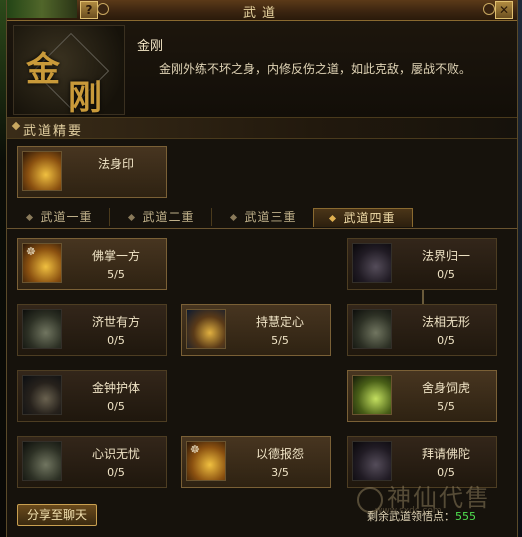 Image resolution: width=522 pixels, height=537 pixels. Describe the element at coordinates (43, 70) in the screenshot. I see `emblem-glyph-1: 金` at that location.